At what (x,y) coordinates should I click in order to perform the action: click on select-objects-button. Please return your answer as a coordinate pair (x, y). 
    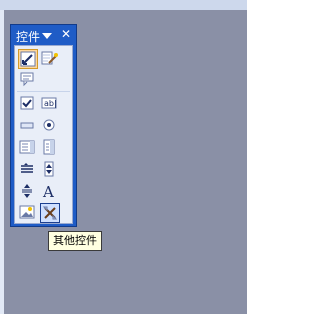
    Looking at the image, I should click on (28, 59).